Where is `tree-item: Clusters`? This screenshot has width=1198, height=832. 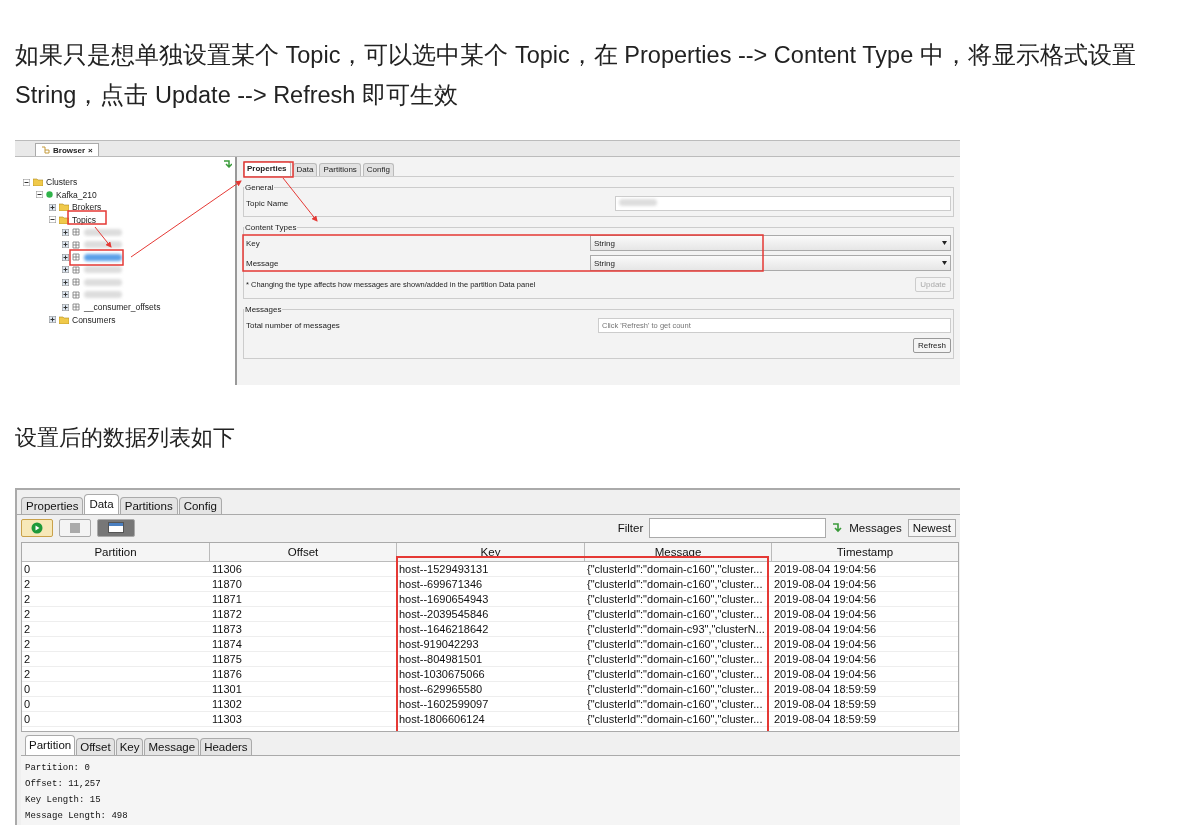 tree-item: Clusters is located at coordinates (62, 182).